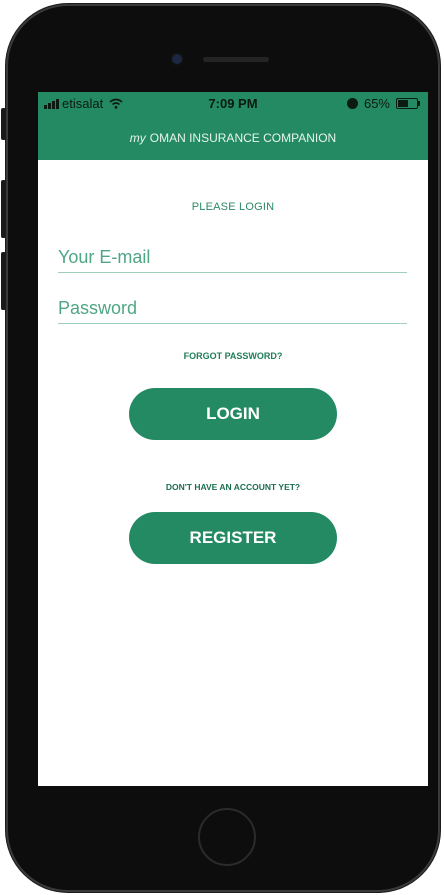  I want to click on email-input, so click(232, 257).